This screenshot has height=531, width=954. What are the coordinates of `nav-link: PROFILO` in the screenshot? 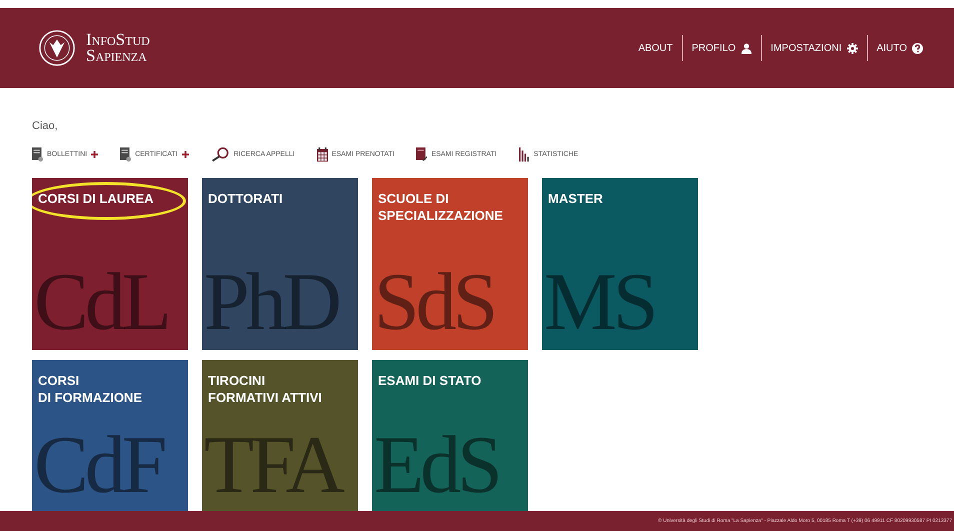 It's located at (721, 48).